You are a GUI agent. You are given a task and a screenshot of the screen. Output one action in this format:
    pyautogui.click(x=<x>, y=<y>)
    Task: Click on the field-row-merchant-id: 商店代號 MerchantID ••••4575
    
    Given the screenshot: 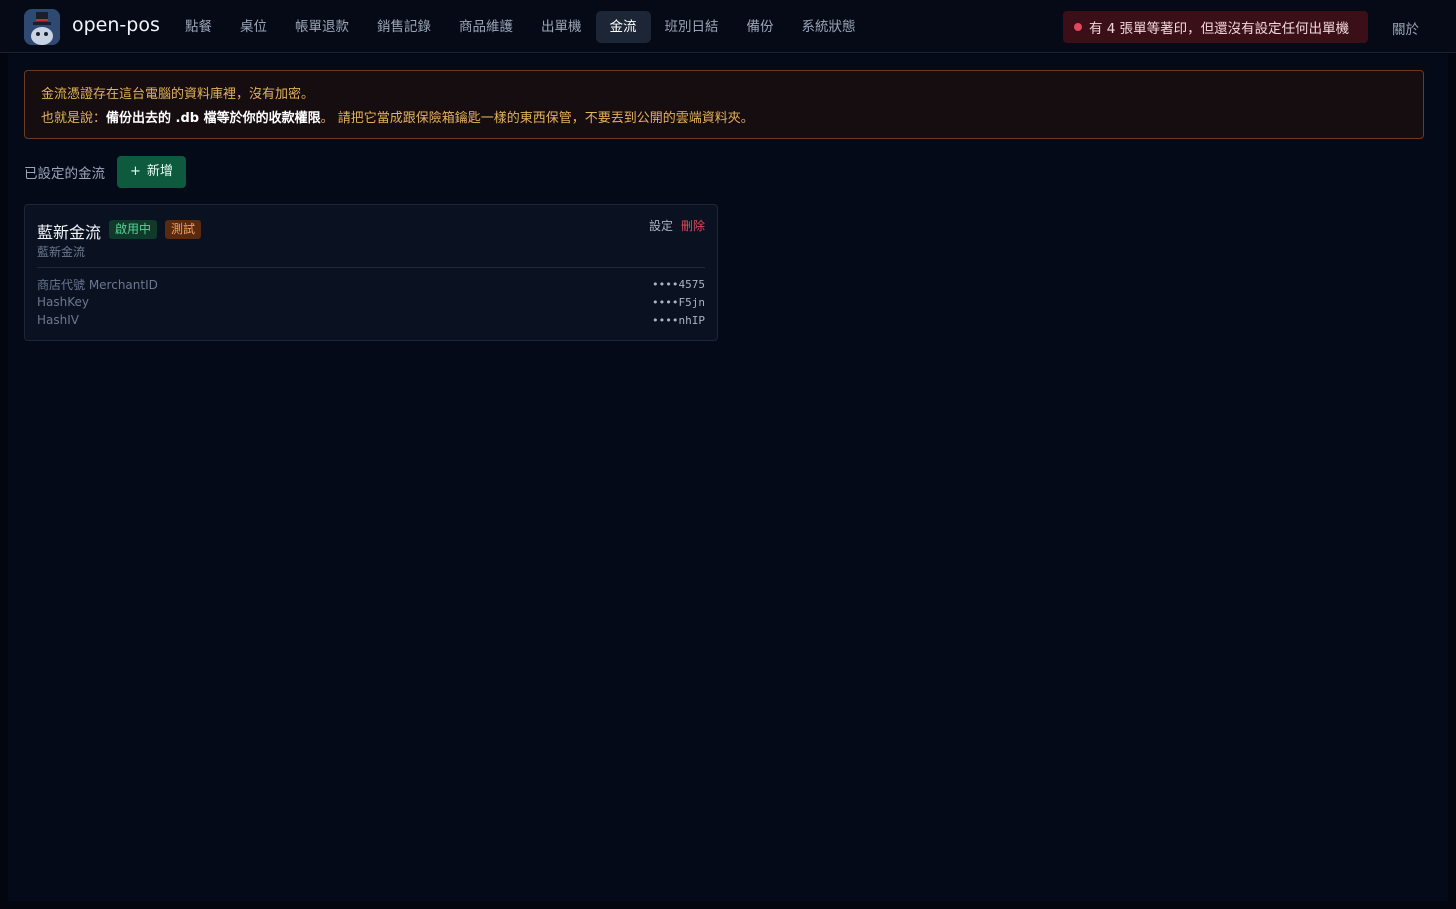 What is the action you would take?
    pyautogui.click(x=371, y=284)
    